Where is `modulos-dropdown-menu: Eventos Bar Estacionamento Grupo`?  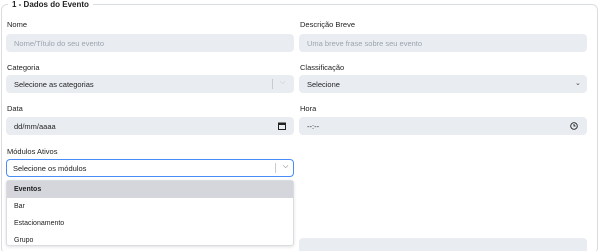 modulos-dropdown-menu: Eventos Bar Estacionamento Grupo is located at coordinates (150, 213).